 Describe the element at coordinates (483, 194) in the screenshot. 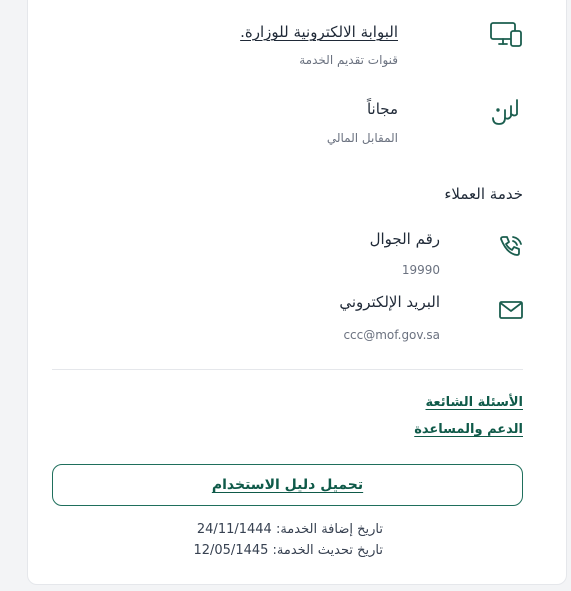

I see `customer-service-title: خدمة العملاء` at that location.